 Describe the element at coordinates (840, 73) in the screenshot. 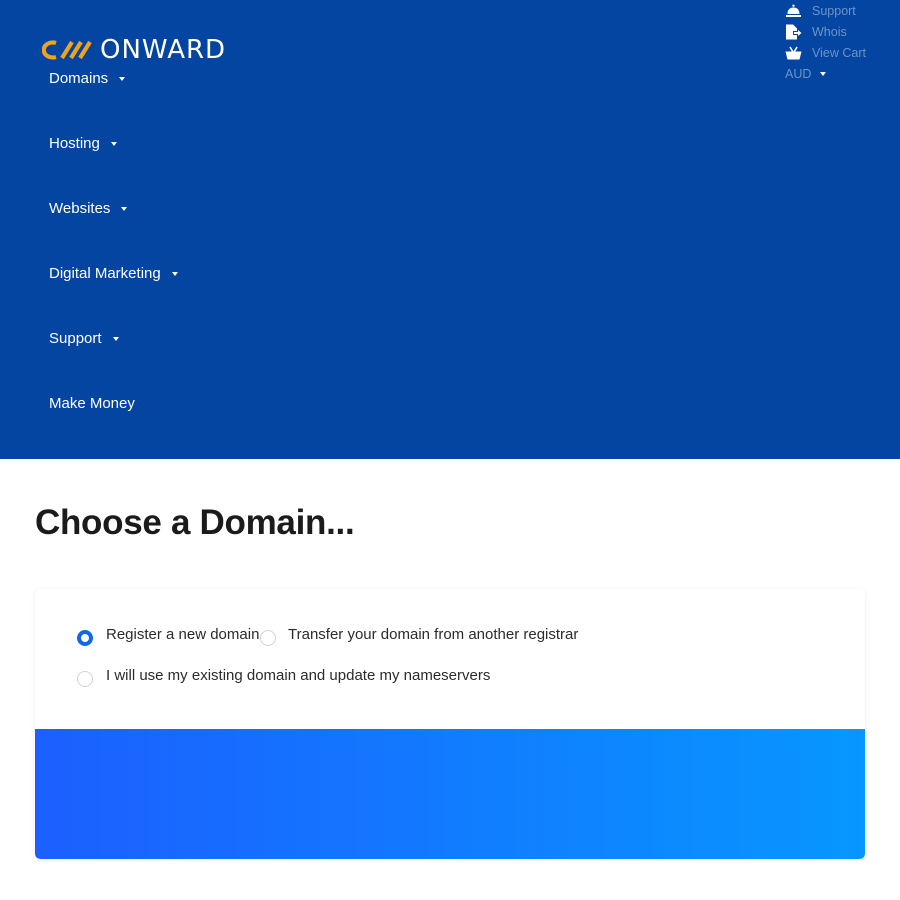

I see `currency-selector: AUD` at that location.